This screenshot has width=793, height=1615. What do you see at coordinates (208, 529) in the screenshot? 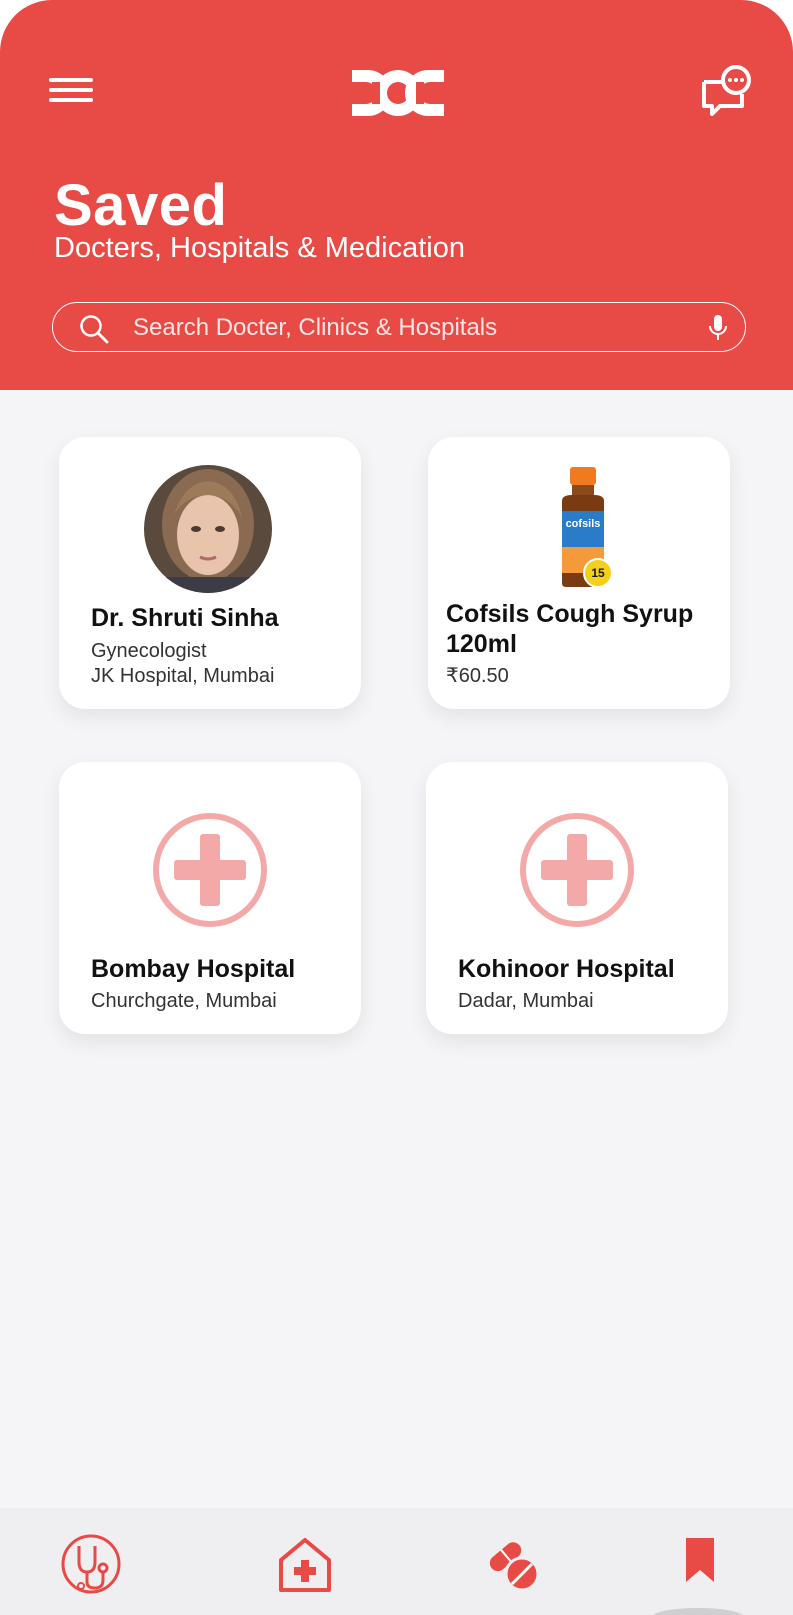
I see `doctor-avatar` at bounding box center [208, 529].